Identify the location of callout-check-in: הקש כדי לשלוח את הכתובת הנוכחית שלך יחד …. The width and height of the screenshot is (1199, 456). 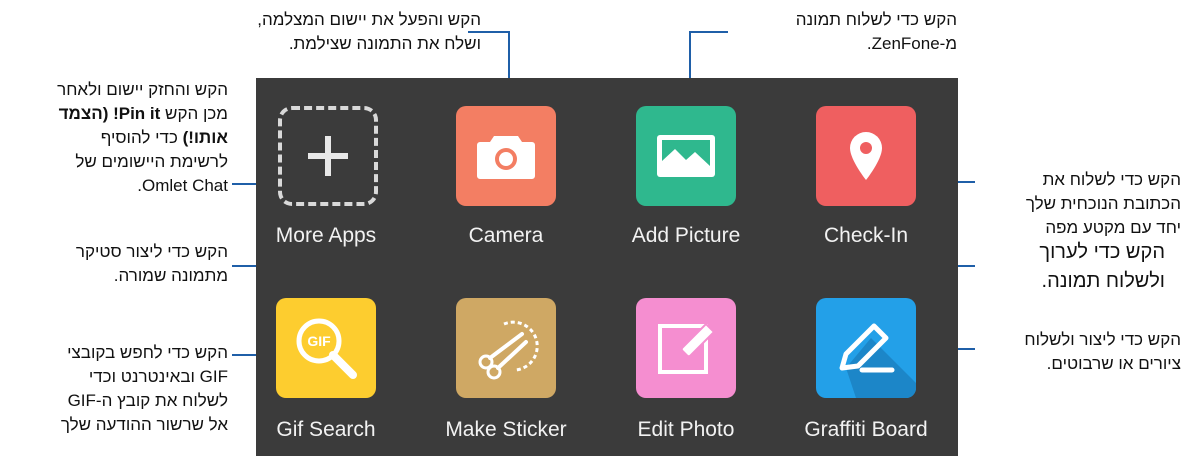
(1103, 203).